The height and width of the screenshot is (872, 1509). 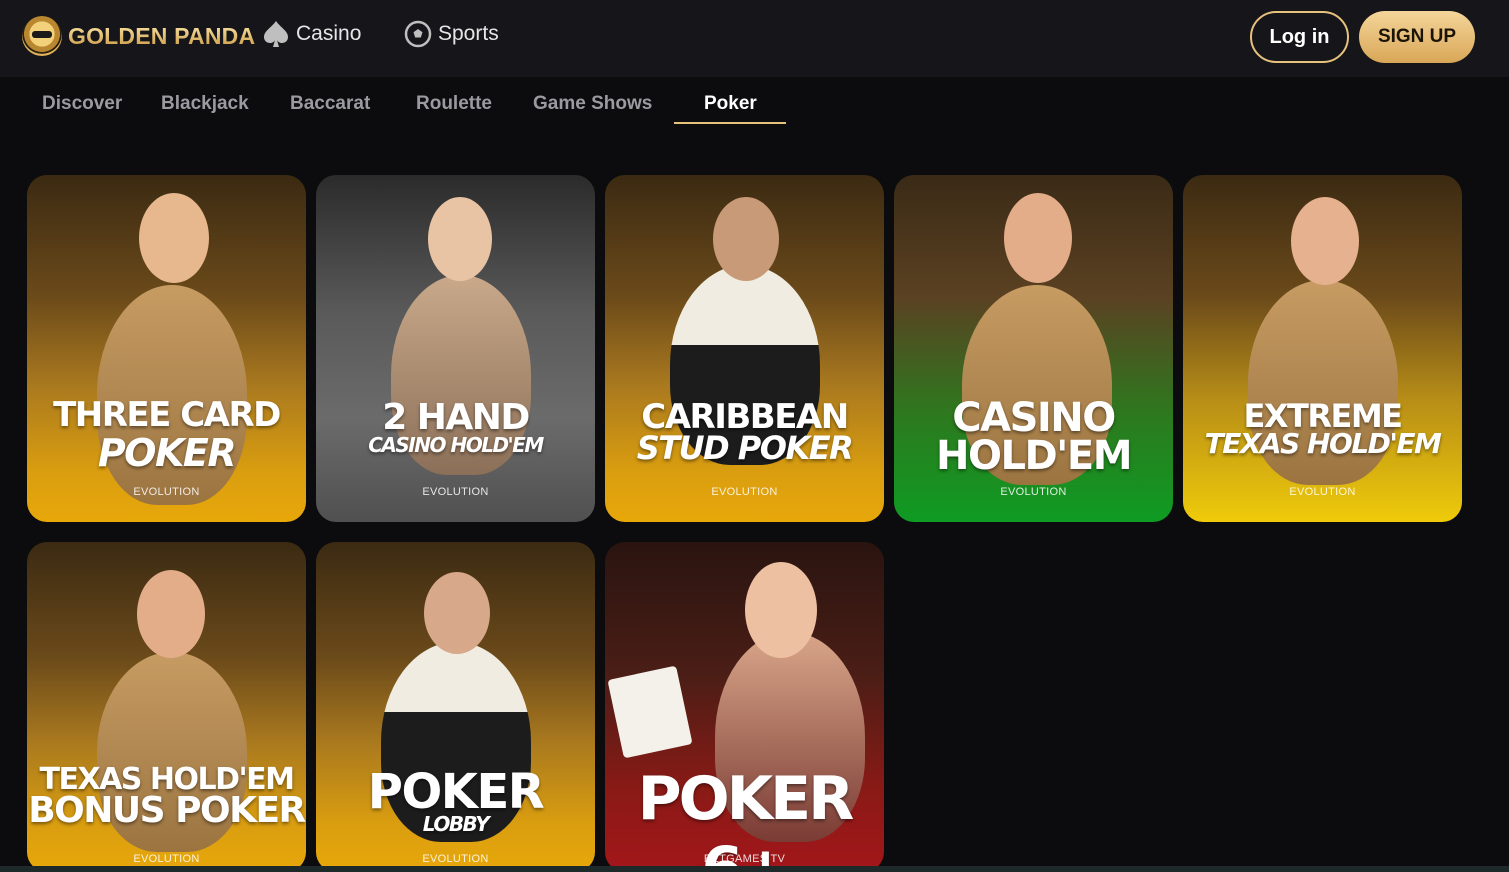 What do you see at coordinates (730, 109) in the screenshot?
I see `tab-poker: Poker` at bounding box center [730, 109].